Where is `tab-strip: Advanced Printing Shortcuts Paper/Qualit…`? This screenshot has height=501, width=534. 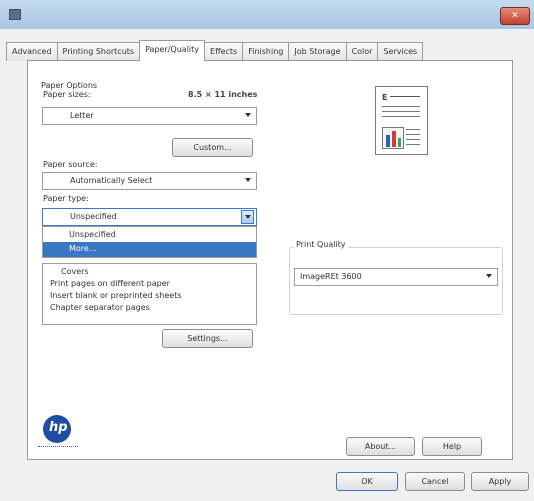
tab-strip: Advanced Printing Shortcuts Paper/Qualit… is located at coordinates (215, 50).